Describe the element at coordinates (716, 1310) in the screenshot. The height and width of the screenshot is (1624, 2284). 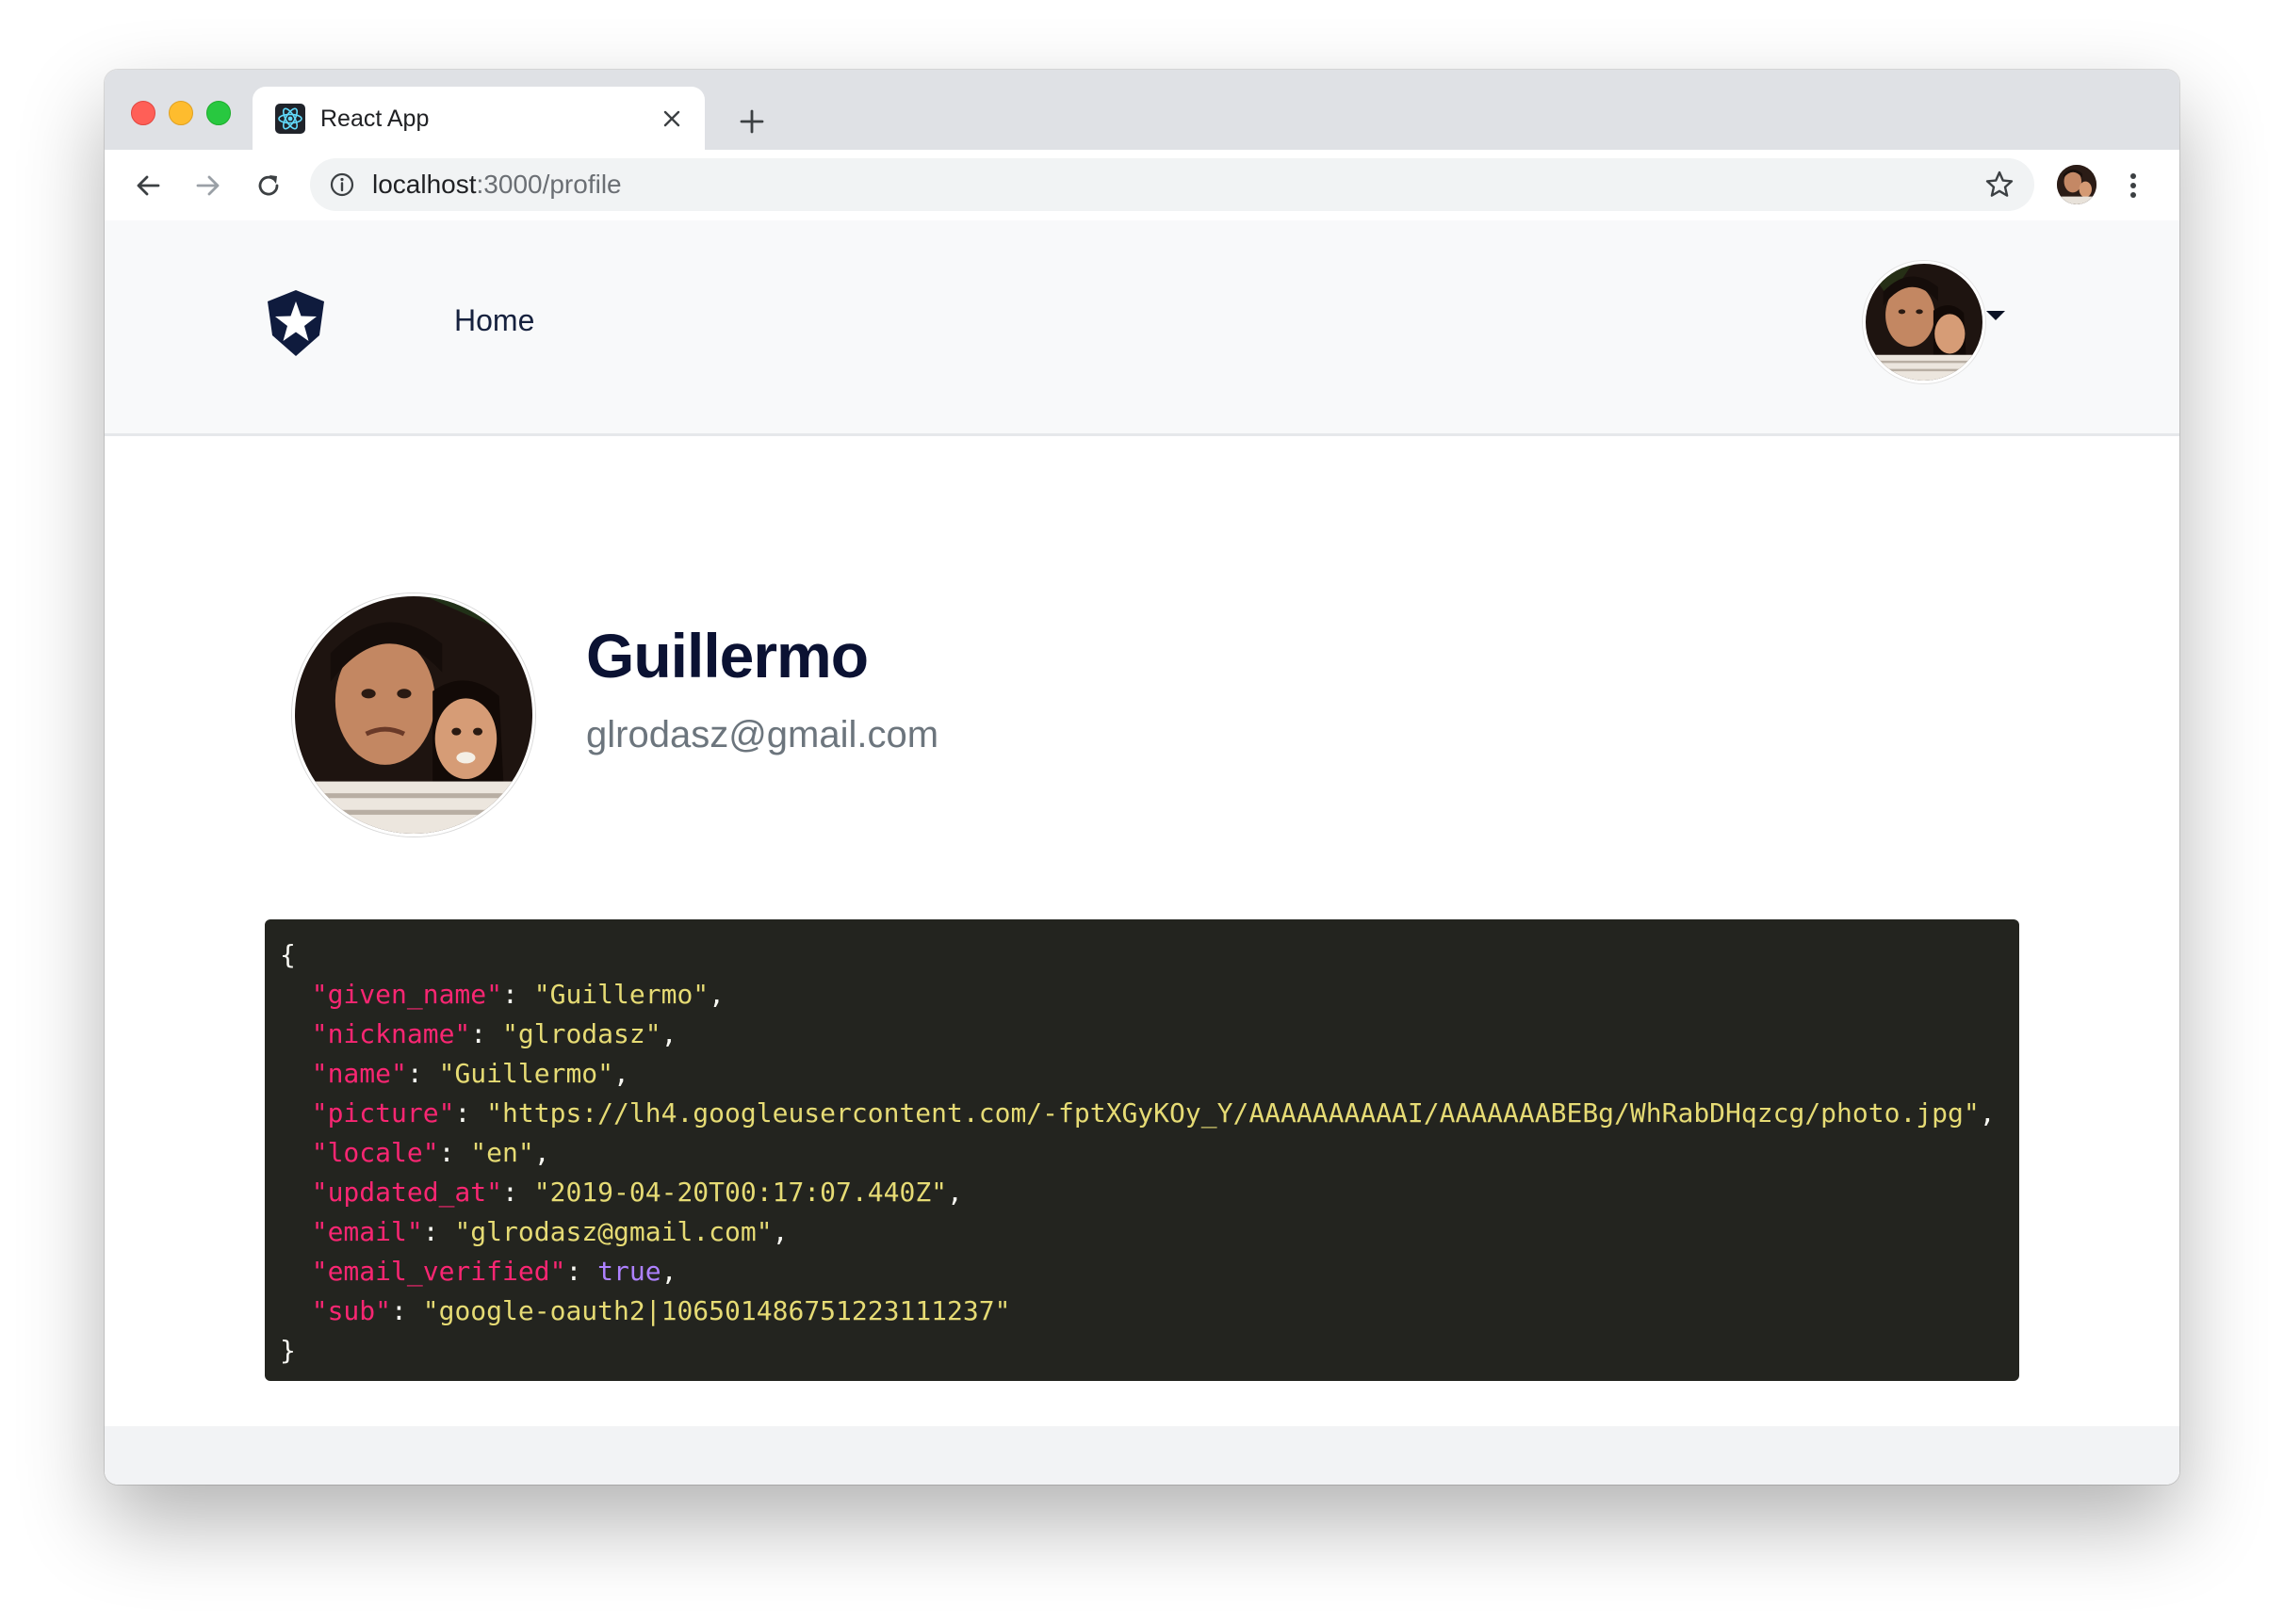
I see `json-value: "google-oauth2|106501486751223111237"` at that location.